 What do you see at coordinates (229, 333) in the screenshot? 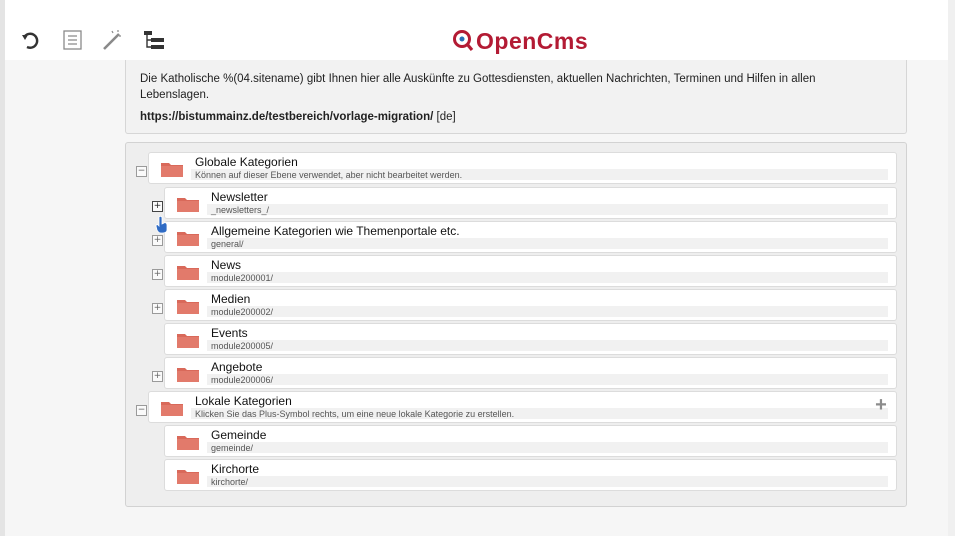
I see `node-title: Events` at bounding box center [229, 333].